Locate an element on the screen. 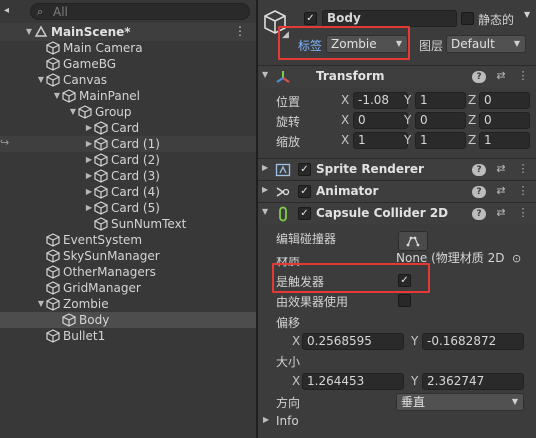  position-z-label: Z is located at coordinates (472, 100).